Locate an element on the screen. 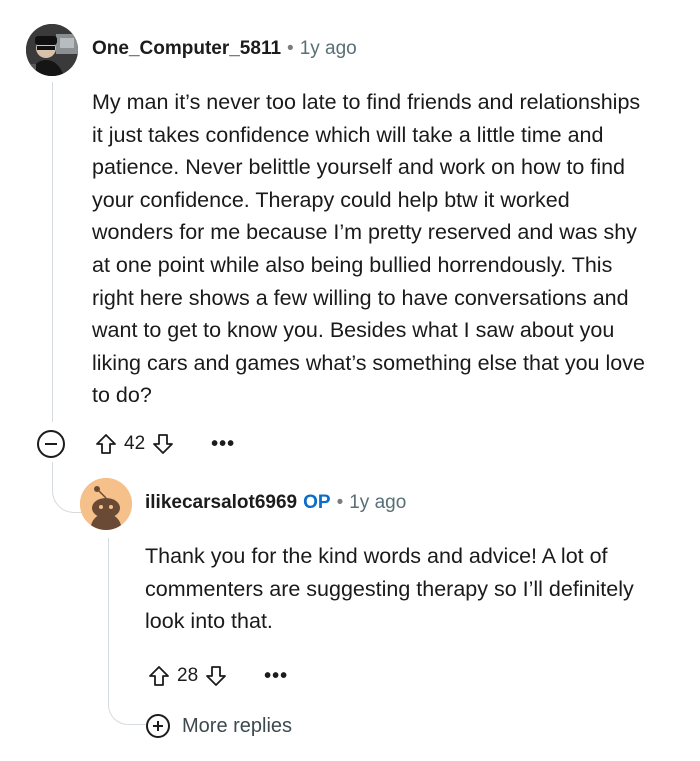 The image size is (700, 761). snoo-avatar is located at coordinates (106, 504).